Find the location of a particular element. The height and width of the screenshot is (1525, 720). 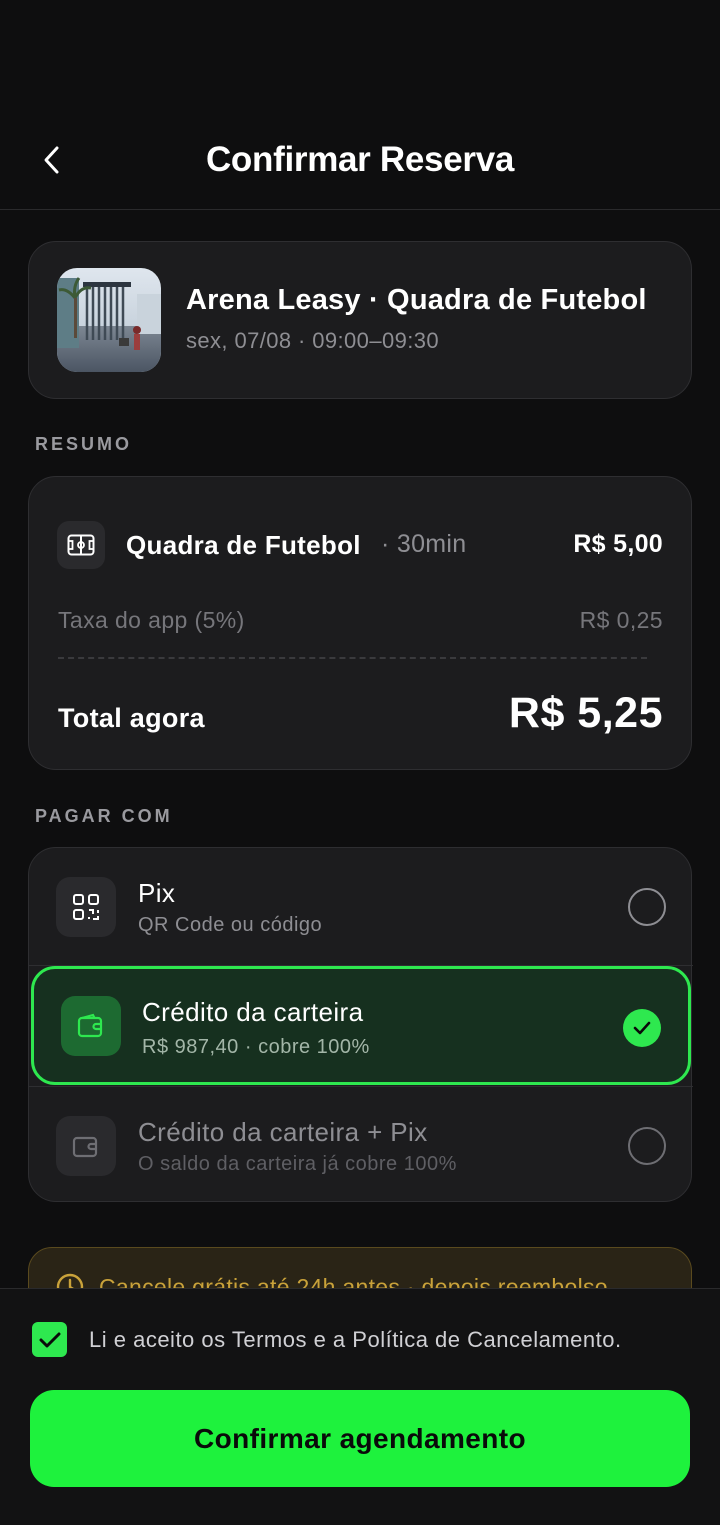

radio-button-checked is located at coordinates (642, 1028).